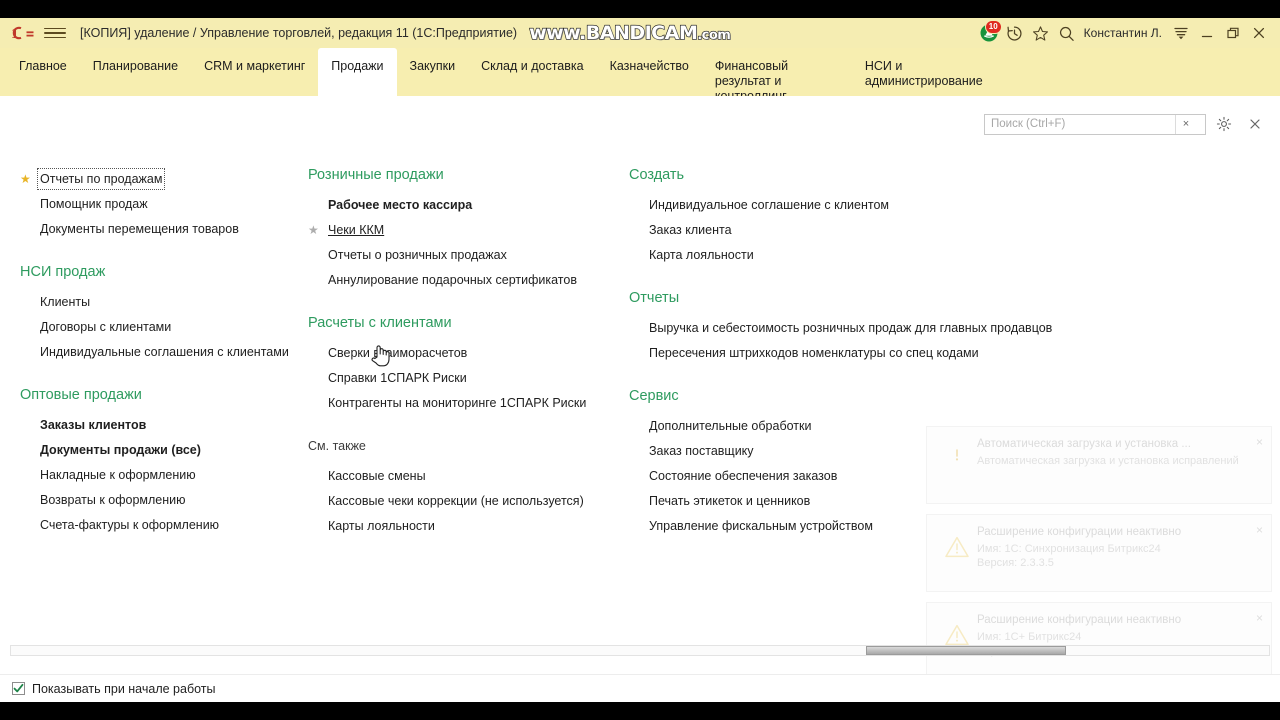  I want to click on command-item-label: Рабочее место кассира, so click(400, 205).